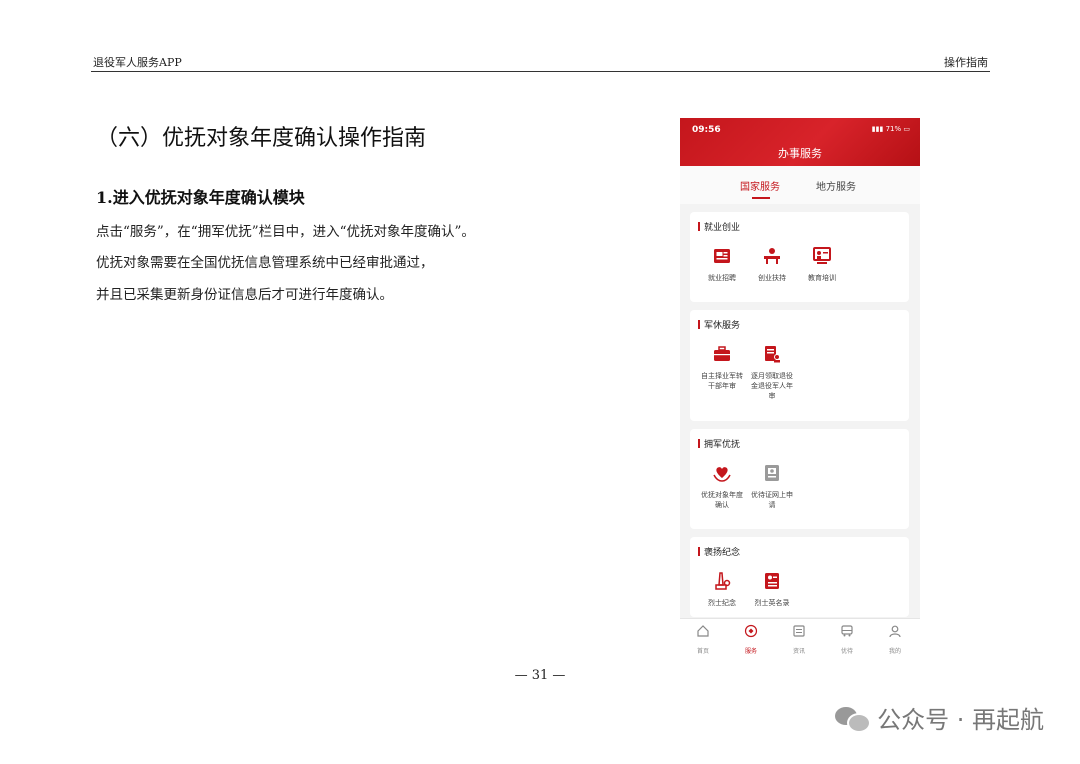 The image size is (1080, 764). I want to click on user-icon, so click(895, 631).